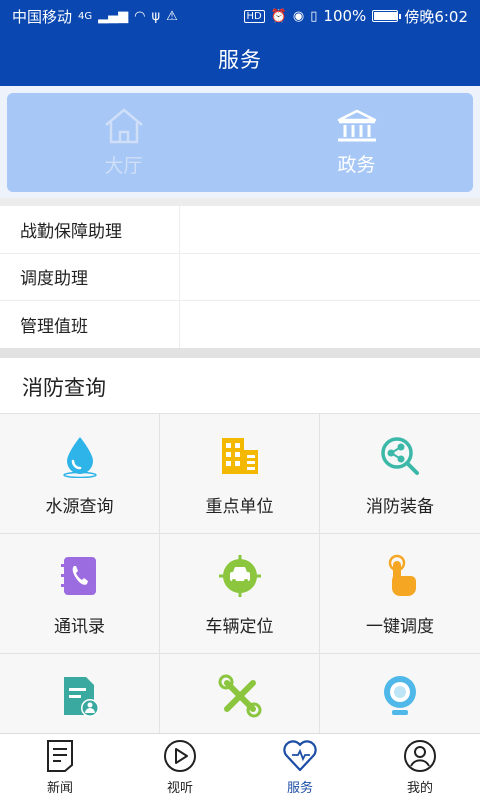 This screenshot has height=800, width=480. What do you see at coordinates (300, 755) in the screenshot?
I see `heart-icon` at bounding box center [300, 755].